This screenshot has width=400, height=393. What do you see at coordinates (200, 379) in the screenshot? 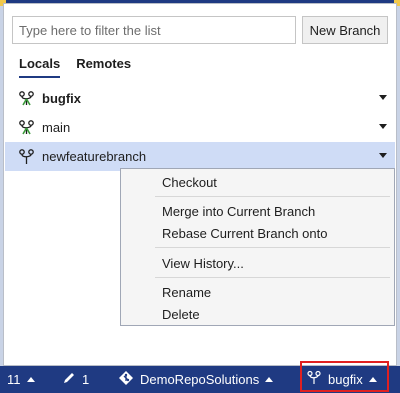
I see `repository-name: DemoRepoSolutions` at bounding box center [200, 379].